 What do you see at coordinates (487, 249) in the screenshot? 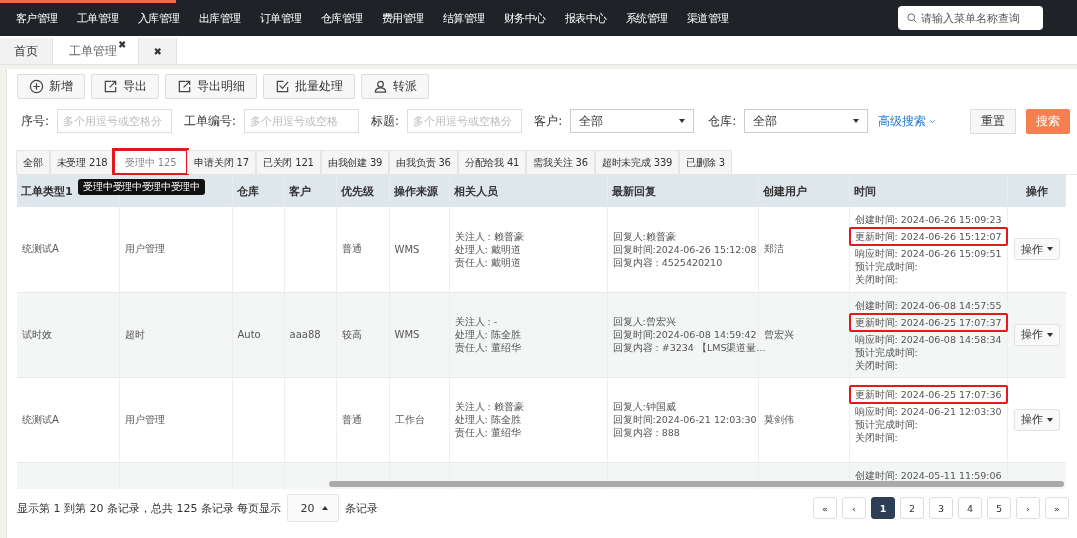
I see `table-cell: 处理人: 戴明道` at bounding box center [487, 249].